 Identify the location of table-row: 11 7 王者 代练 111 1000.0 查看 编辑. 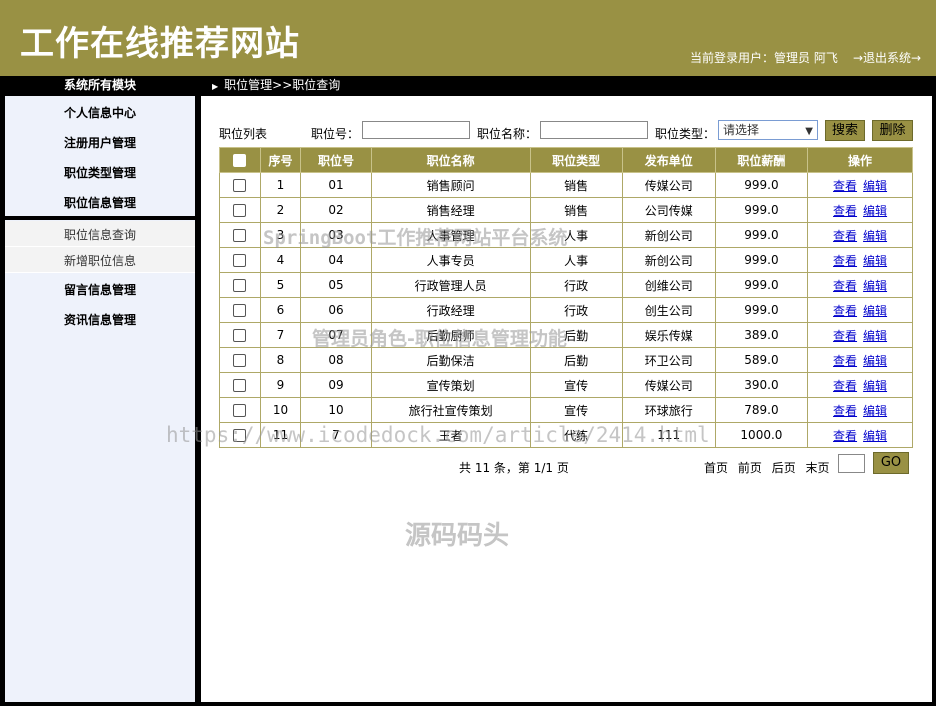
(566, 435).